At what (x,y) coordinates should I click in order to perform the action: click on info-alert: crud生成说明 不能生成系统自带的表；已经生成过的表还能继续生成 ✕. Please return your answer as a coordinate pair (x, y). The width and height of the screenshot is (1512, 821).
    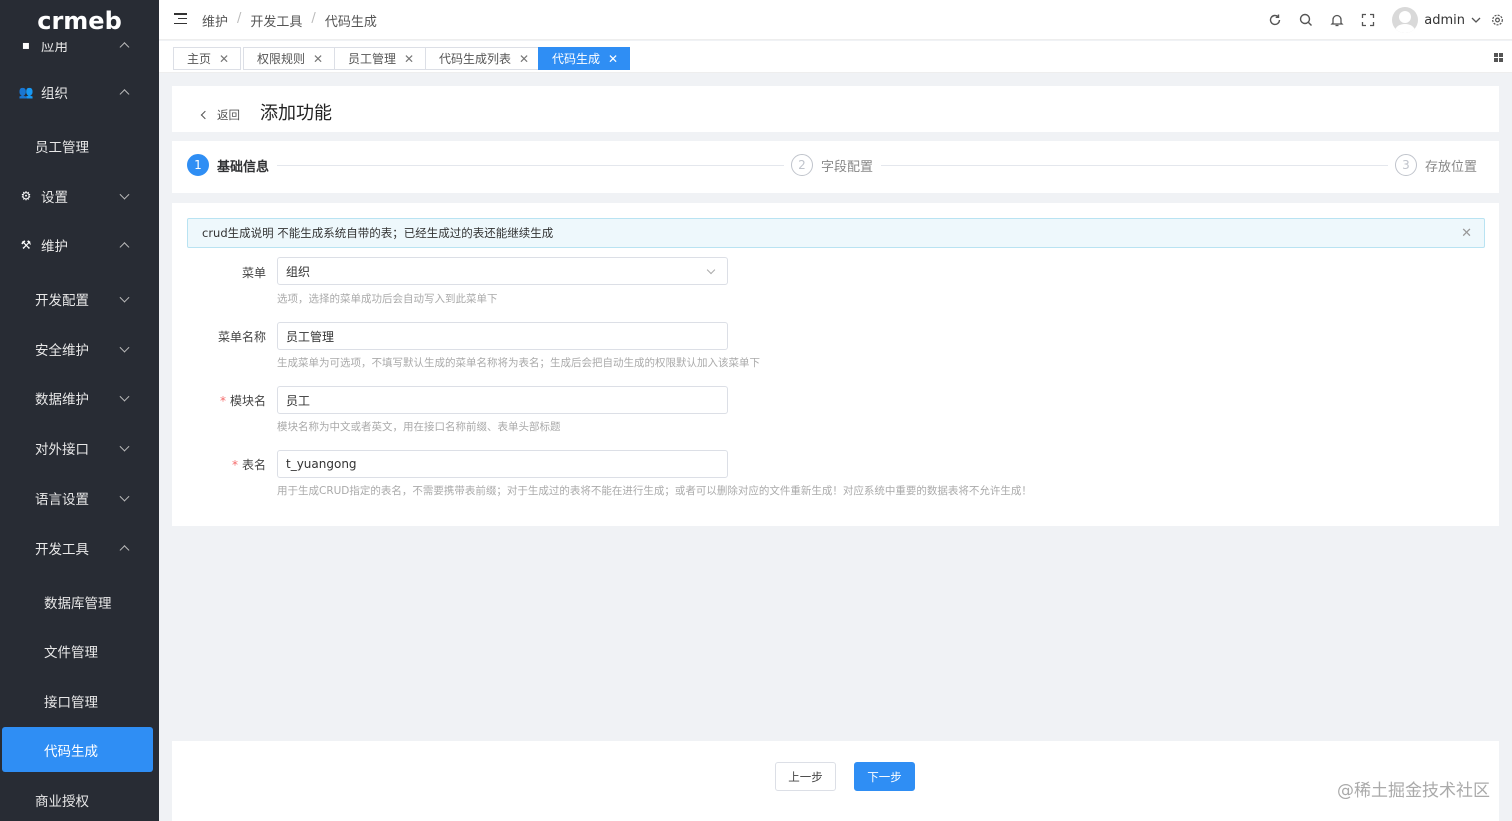
    Looking at the image, I should click on (836, 233).